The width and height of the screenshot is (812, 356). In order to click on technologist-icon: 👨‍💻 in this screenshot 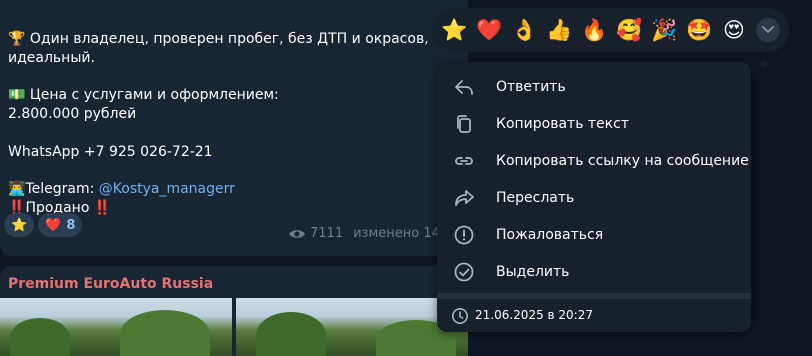, I will do `click(17, 189)`.